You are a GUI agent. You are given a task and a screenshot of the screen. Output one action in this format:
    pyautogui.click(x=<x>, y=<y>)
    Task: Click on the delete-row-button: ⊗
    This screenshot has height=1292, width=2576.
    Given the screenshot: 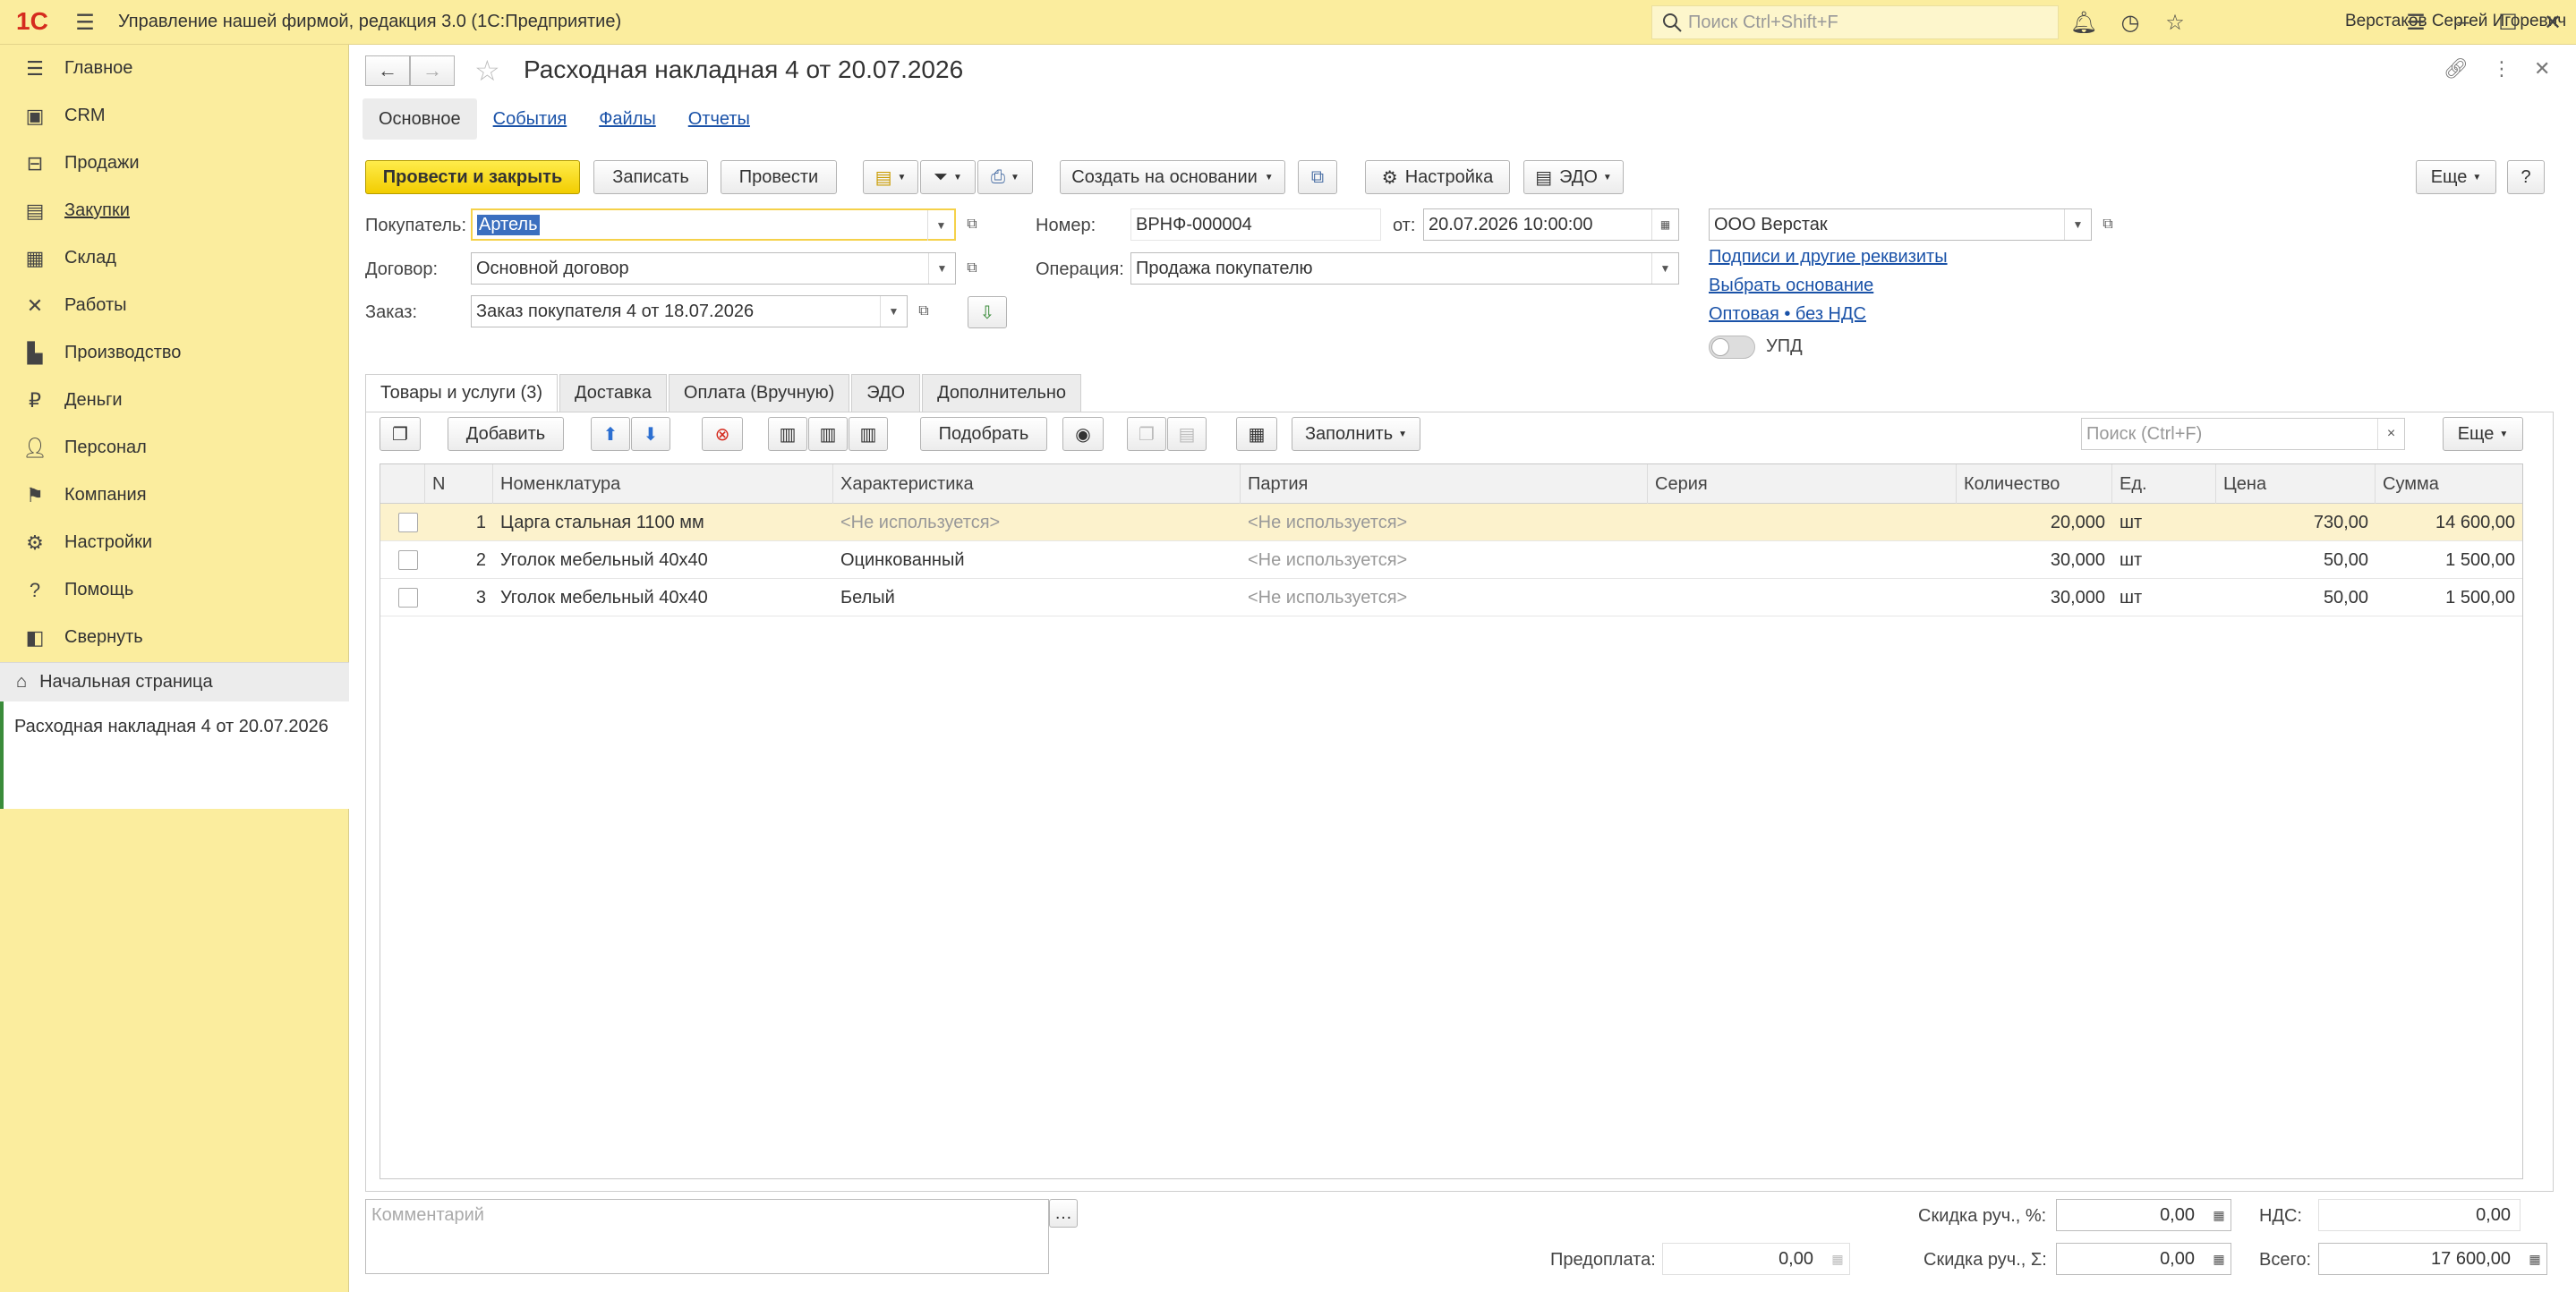 What is the action you would take?
    pyautogui.click(x=722, y=434)
    